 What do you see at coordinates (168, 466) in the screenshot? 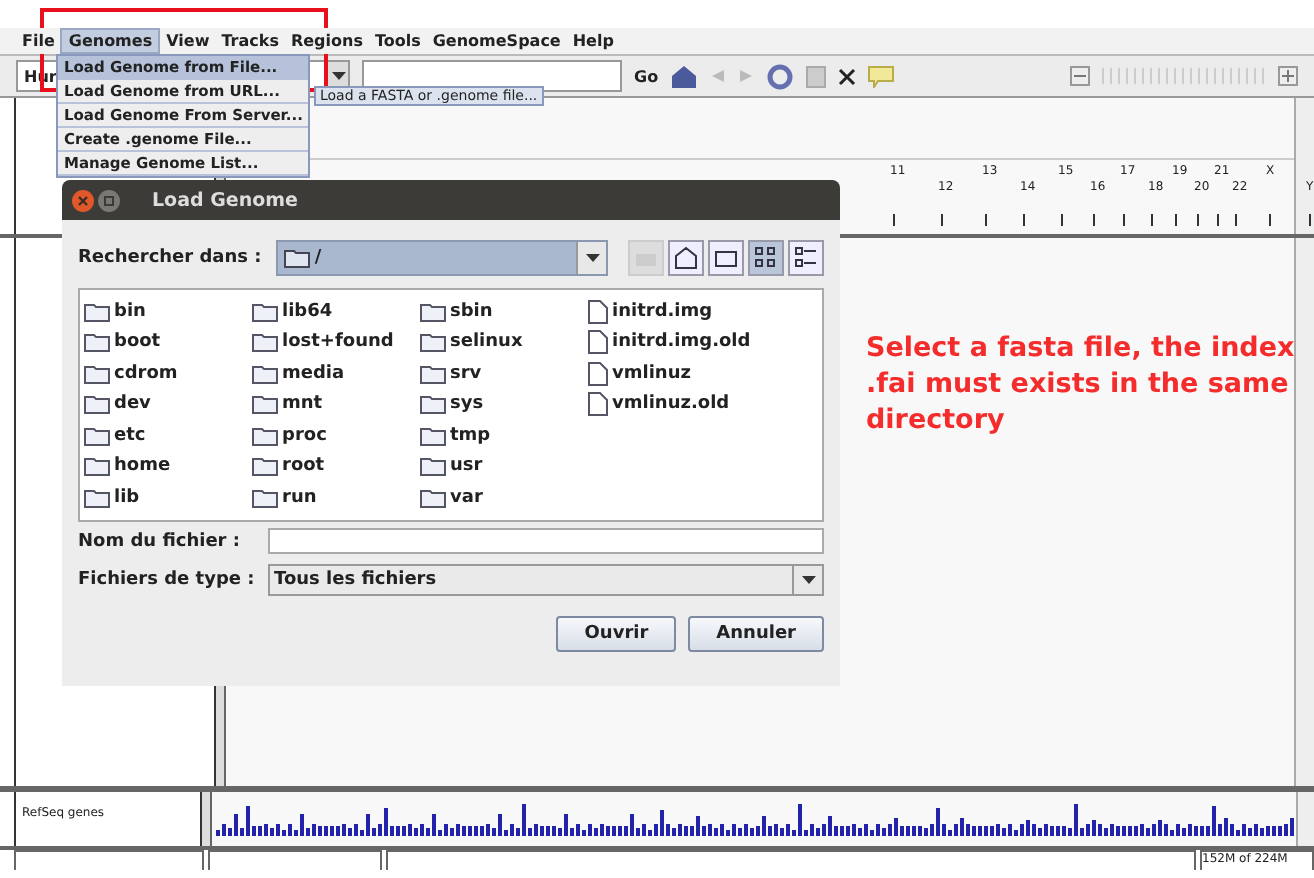
I see `directory-entry: home` at bounding box center [168, 466].